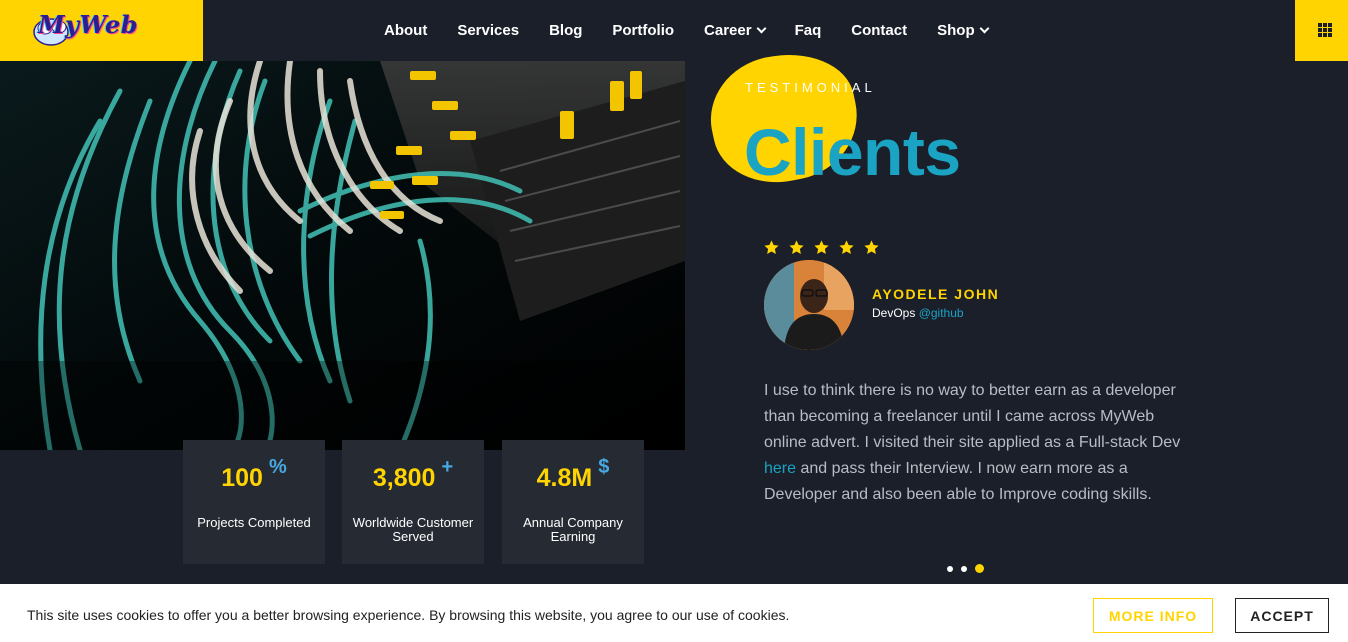 The height and width of the screenshot is (642, 1348). Describe the element at coordinates (918, 313) in the screenshot. I see `person-role: DevOps @github` at that location.